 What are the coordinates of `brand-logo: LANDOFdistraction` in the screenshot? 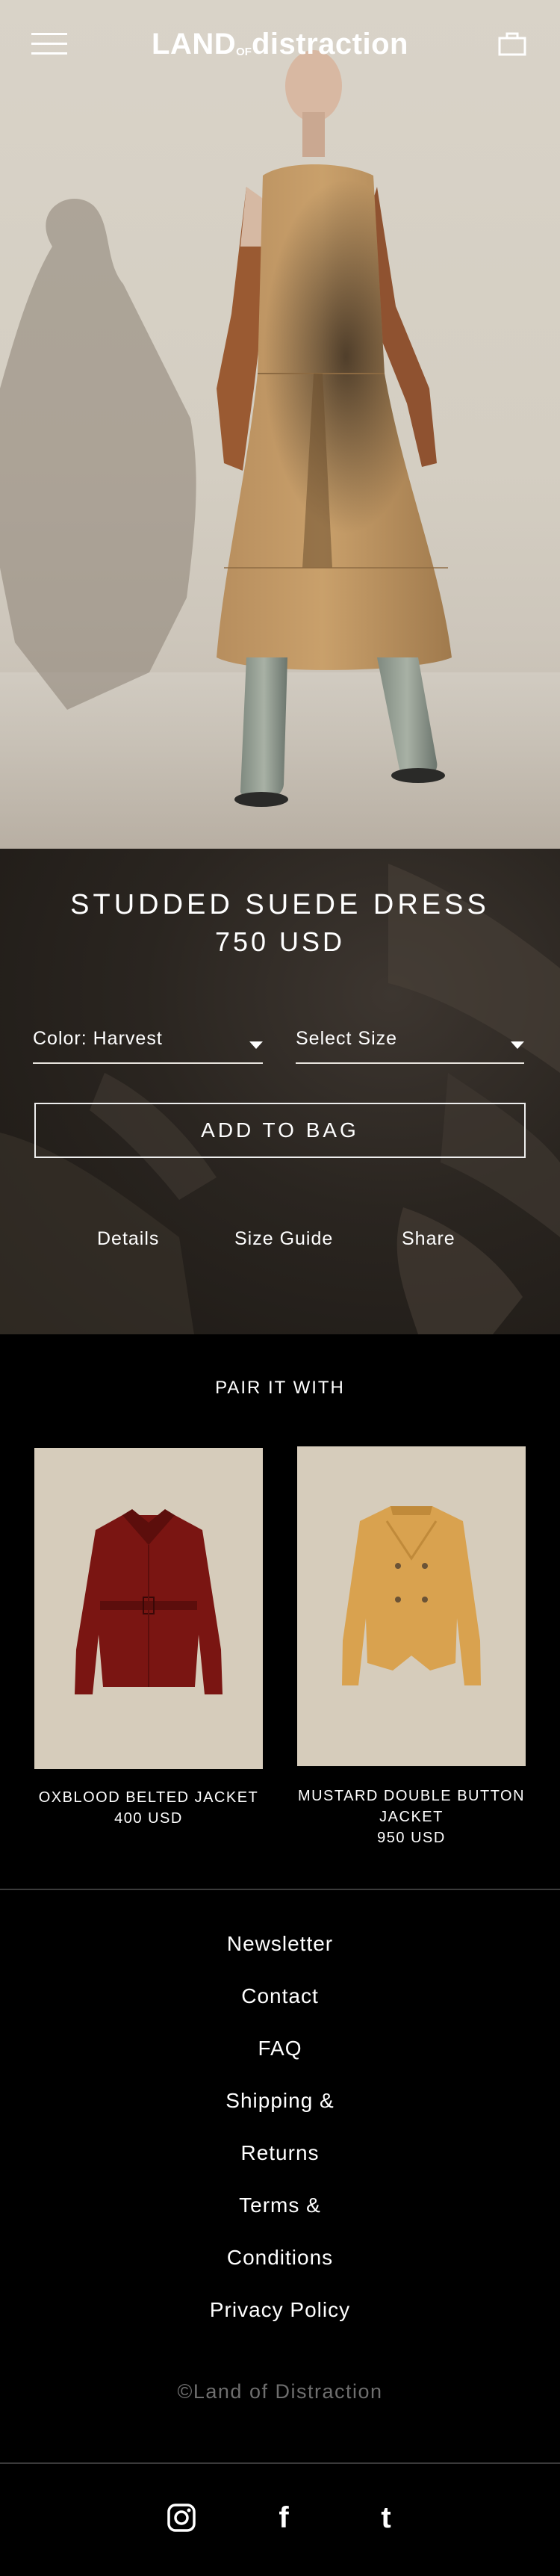 It's located at (280, 44).